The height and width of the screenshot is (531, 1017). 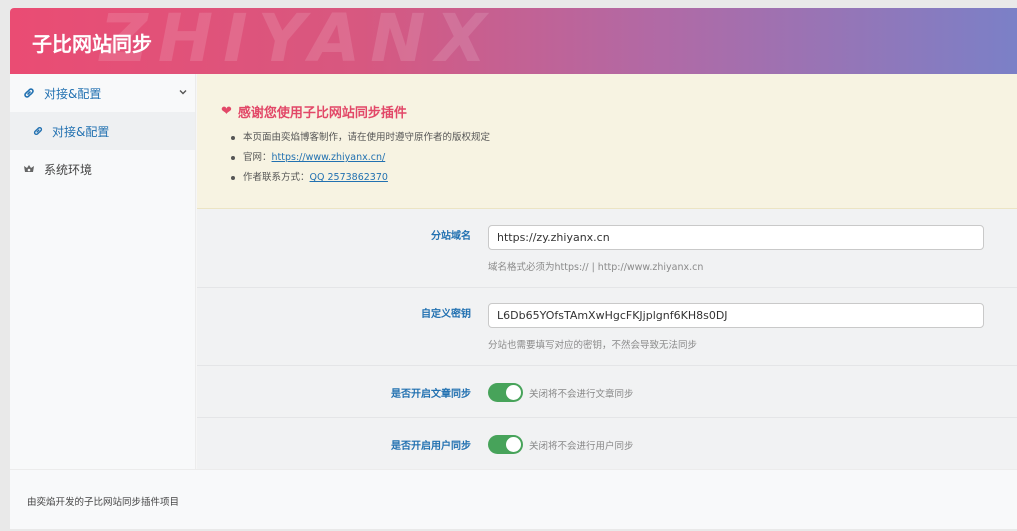 I want to click on sidebar: 对接&配置 对接&配置 系统环境, so click(x=103, y=271).